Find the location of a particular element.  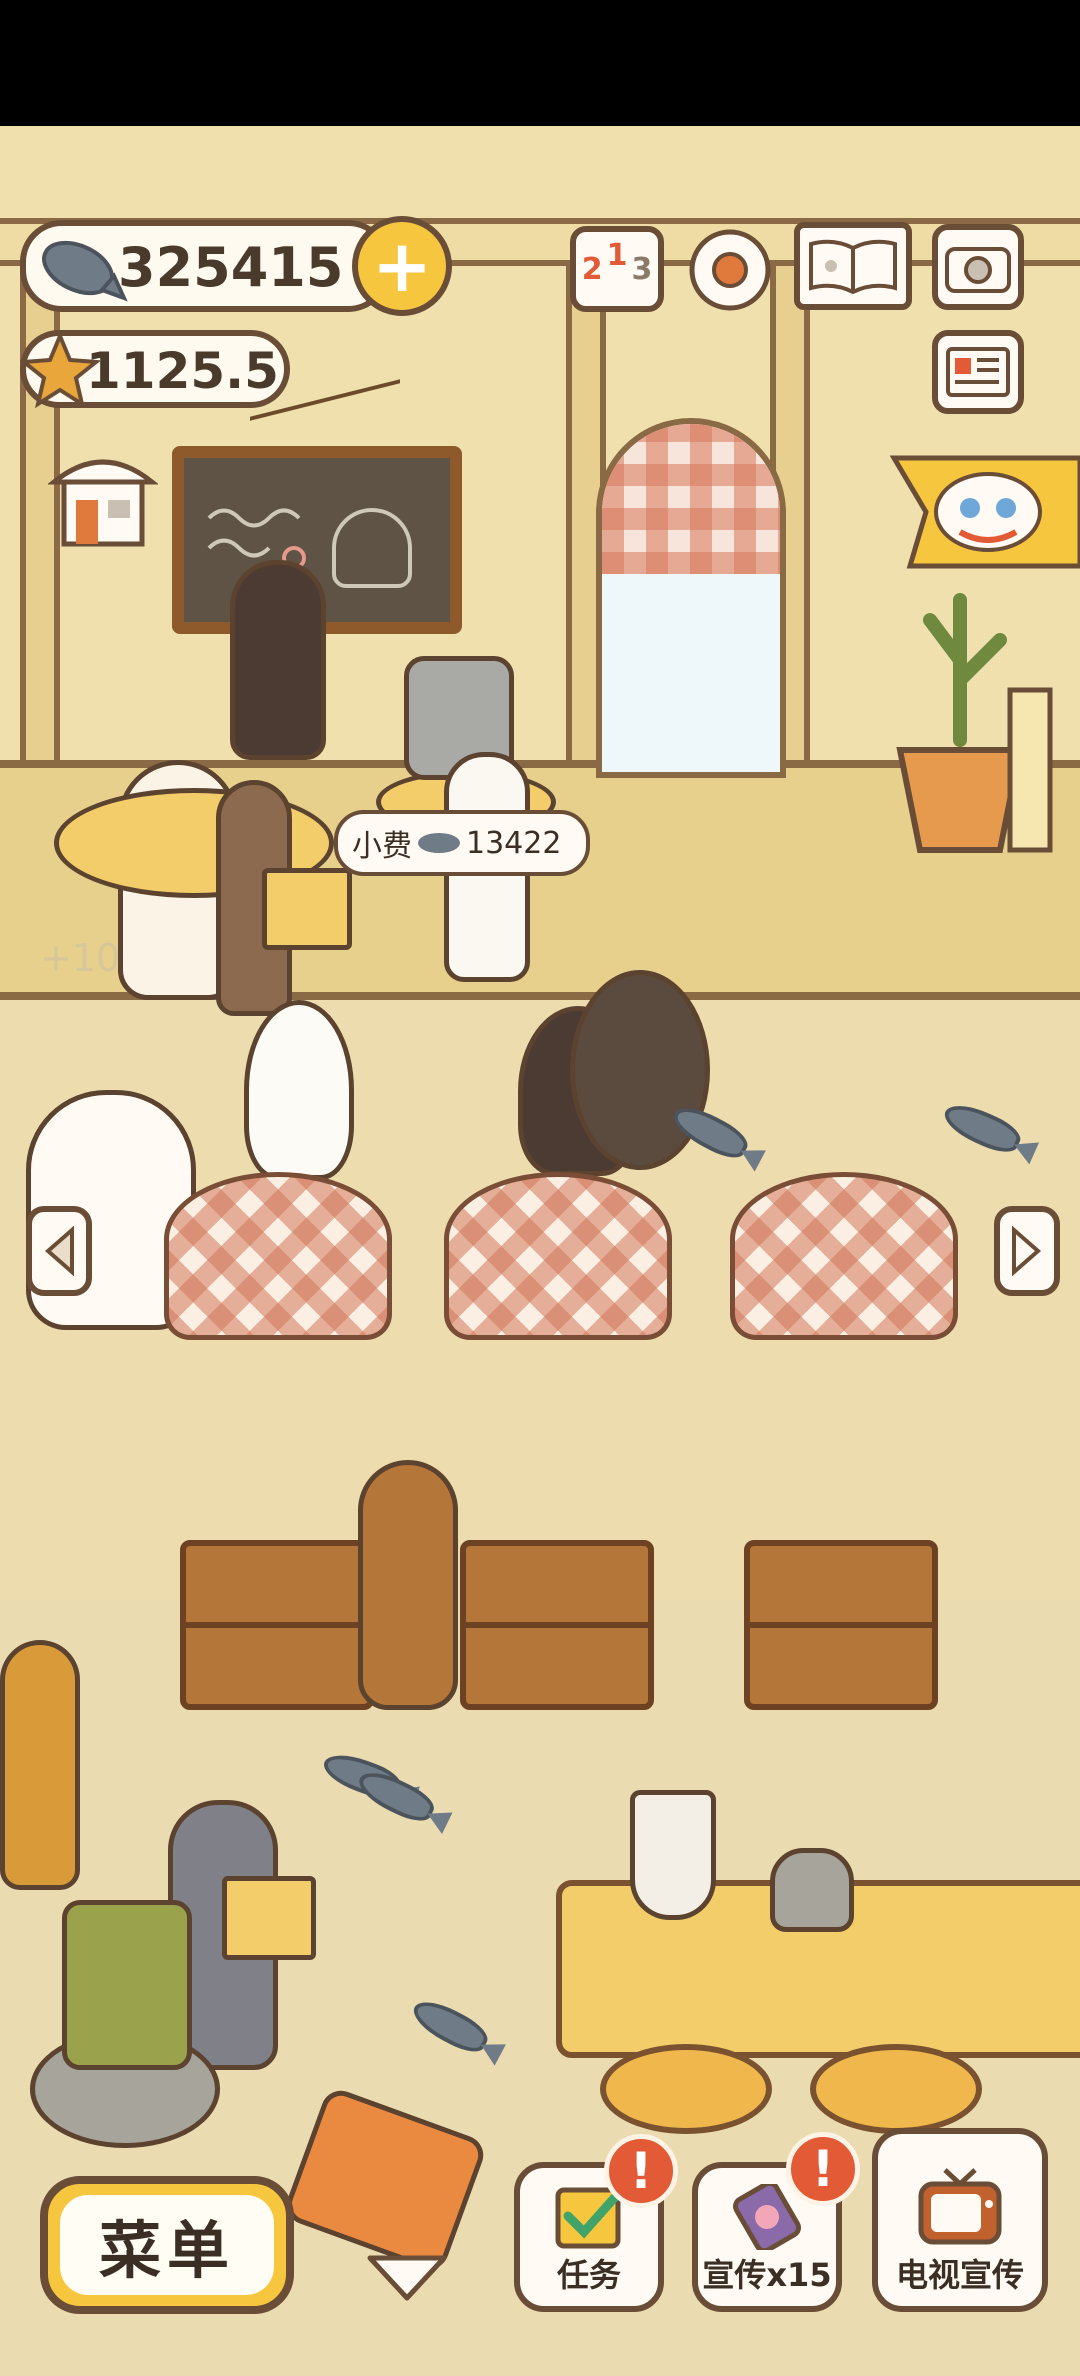

chalk-cat-drawing is located at coordinates (372, 548).